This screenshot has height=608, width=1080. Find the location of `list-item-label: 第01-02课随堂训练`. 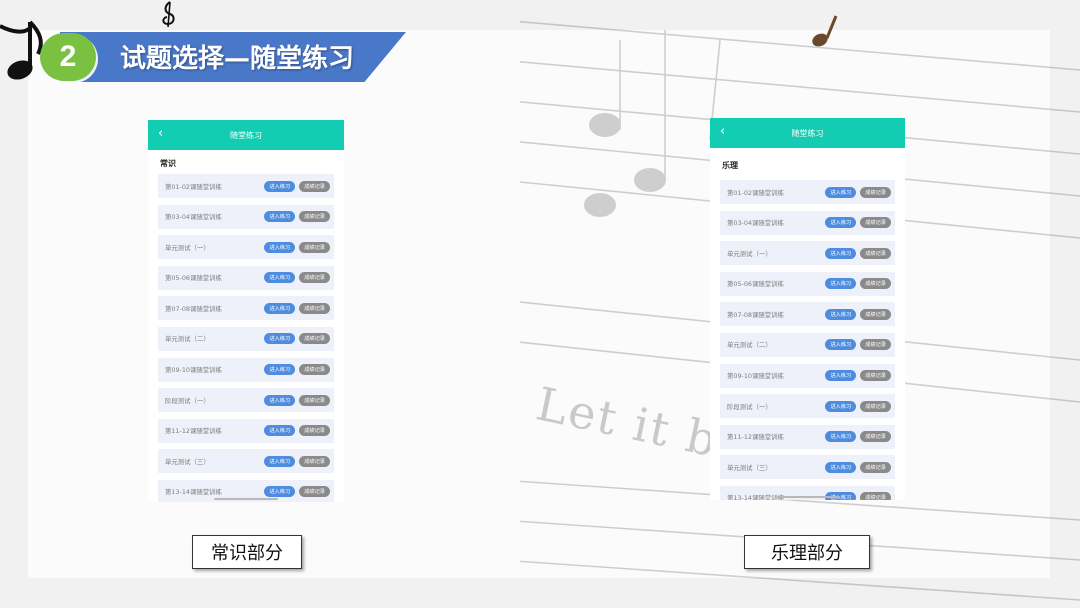

list-item-label: 第01-02课随堂训练 is located at coordinates (193, 186).